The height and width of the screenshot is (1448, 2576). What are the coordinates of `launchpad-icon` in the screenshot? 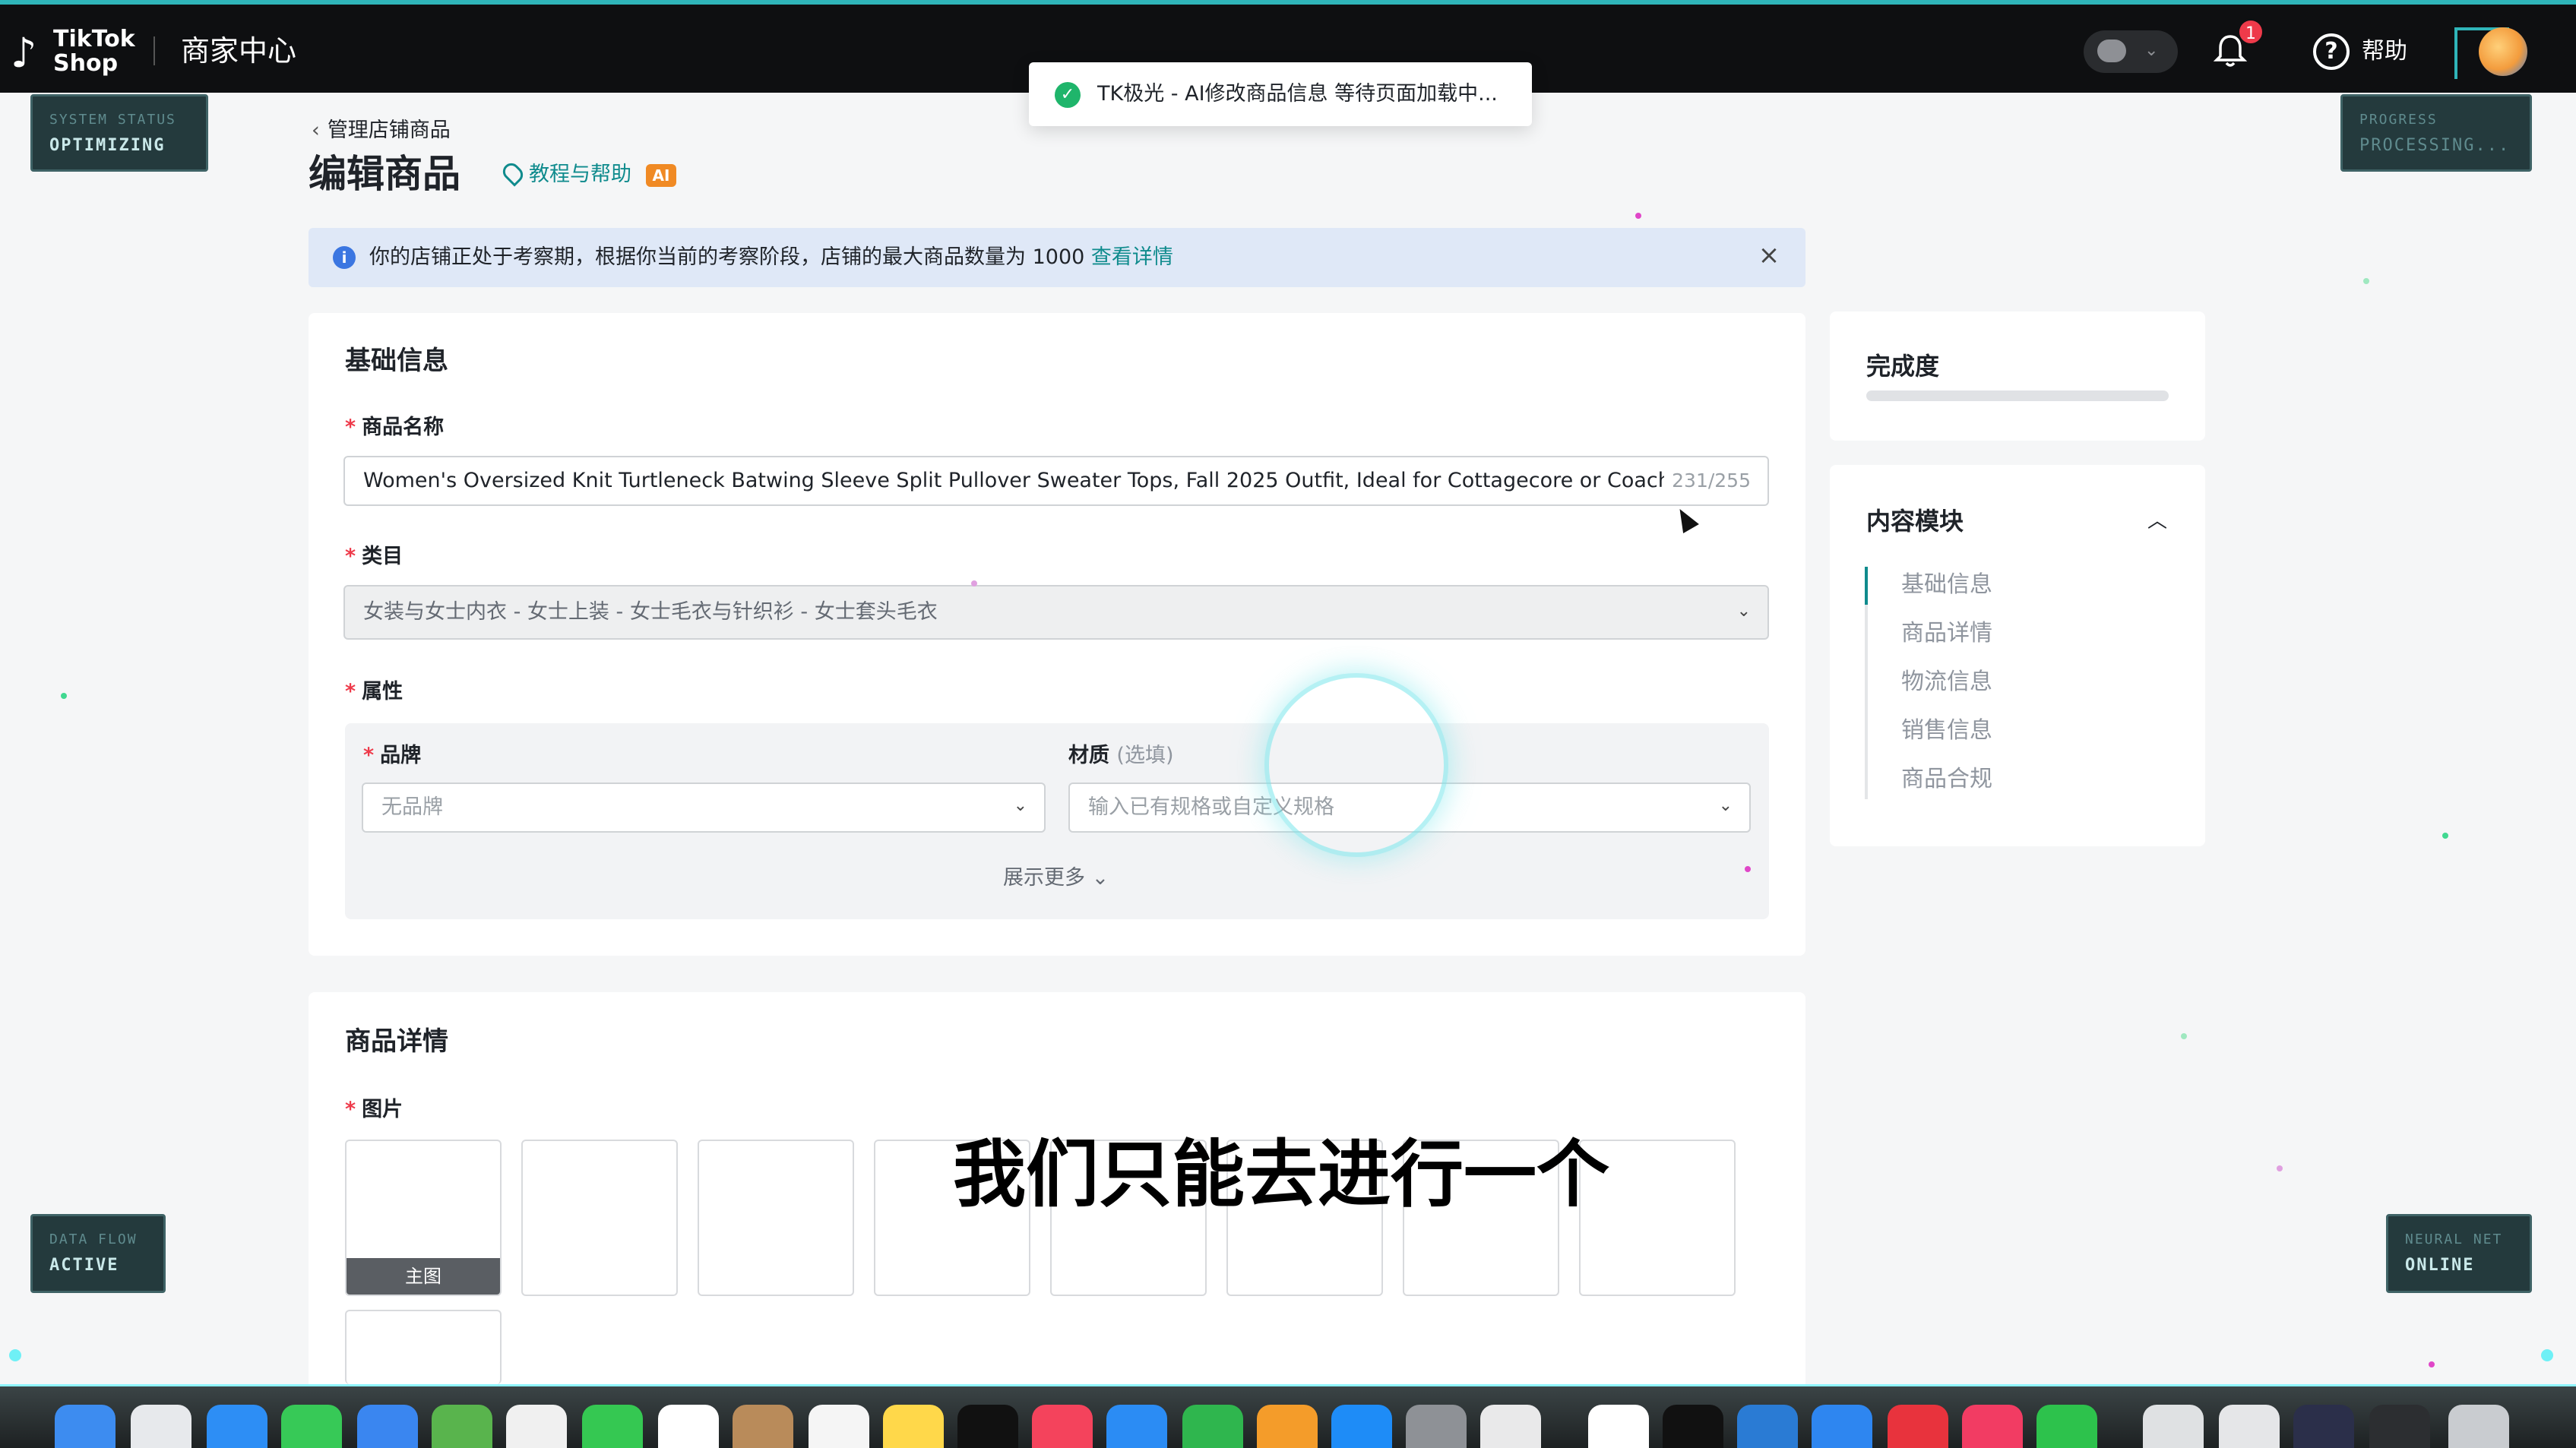 It's located at (161, 1426).